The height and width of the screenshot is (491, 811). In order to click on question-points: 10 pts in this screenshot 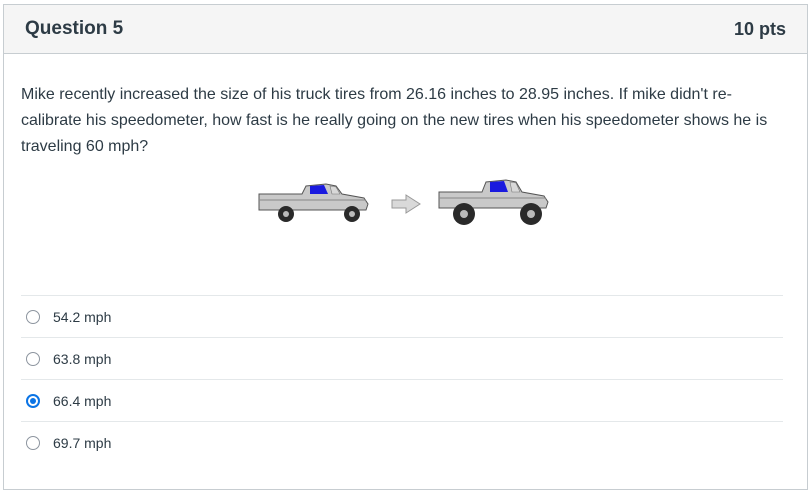, I will do `click(759, 28)`.